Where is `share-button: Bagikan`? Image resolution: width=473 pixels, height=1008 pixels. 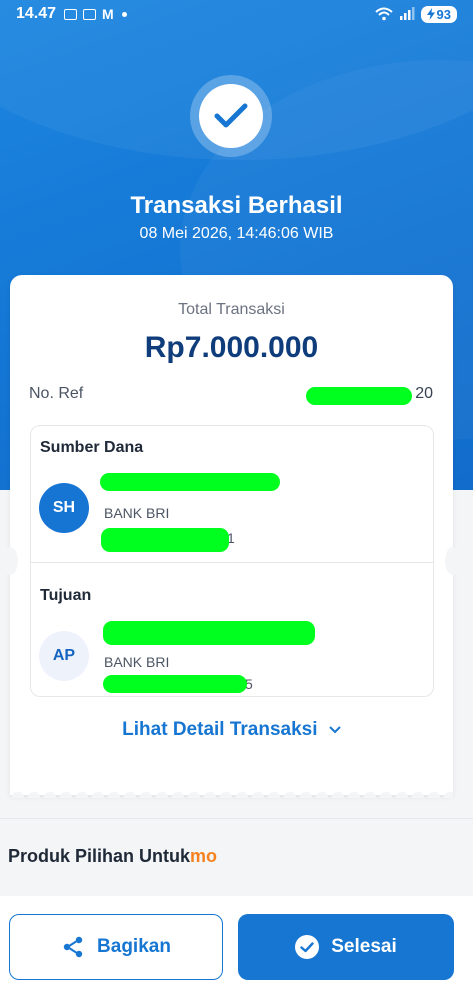 share-button: Bagikan is located at coordinates (116, 947).